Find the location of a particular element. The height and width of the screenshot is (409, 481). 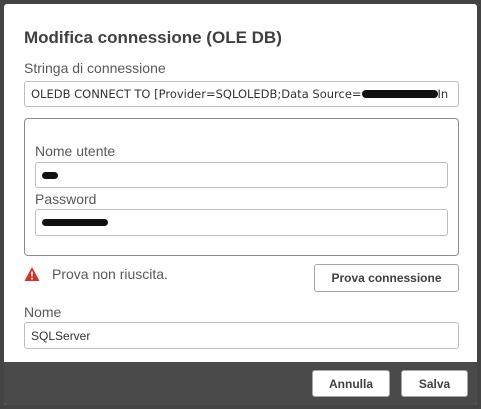

connection-string-label: Stringa di connessione is located at coordinates (95, 68).